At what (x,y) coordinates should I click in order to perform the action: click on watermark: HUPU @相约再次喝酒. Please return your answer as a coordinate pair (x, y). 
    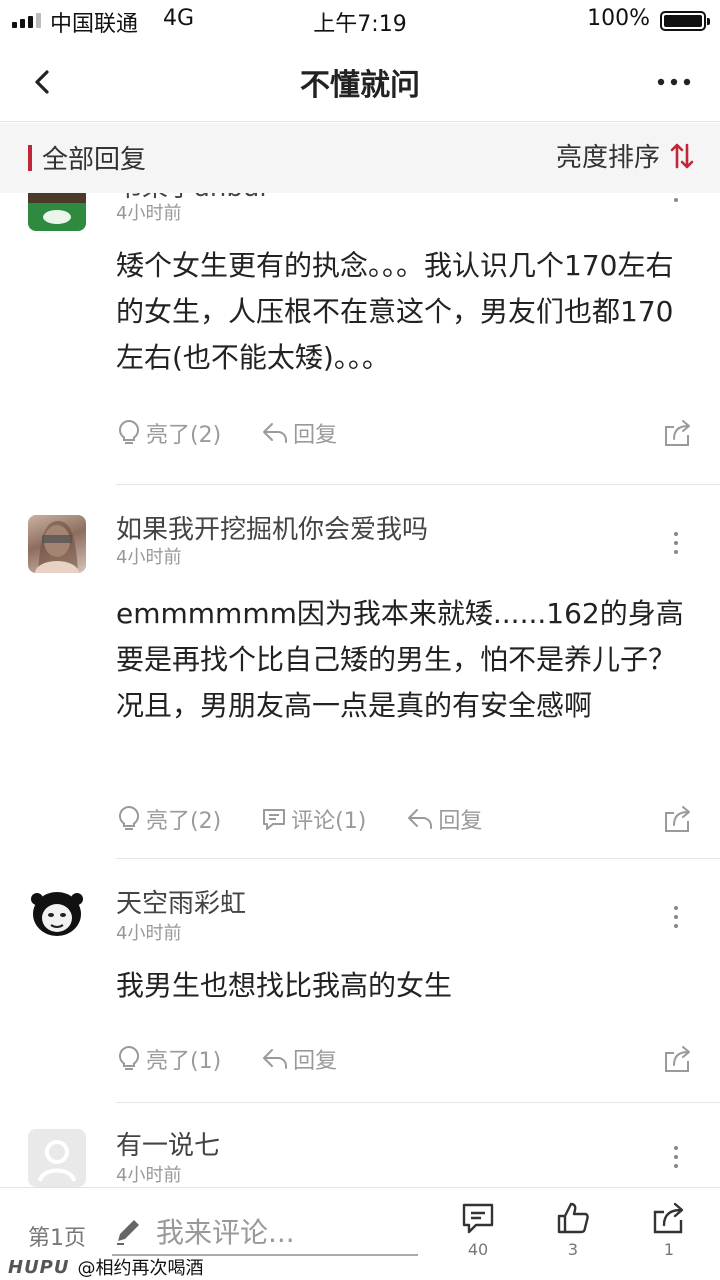
    Looking at the image, I should click on (106, 1267).